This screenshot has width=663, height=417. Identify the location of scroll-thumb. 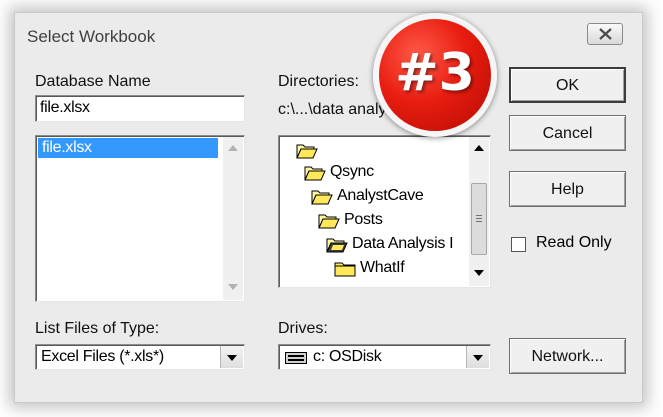
(479, 219).